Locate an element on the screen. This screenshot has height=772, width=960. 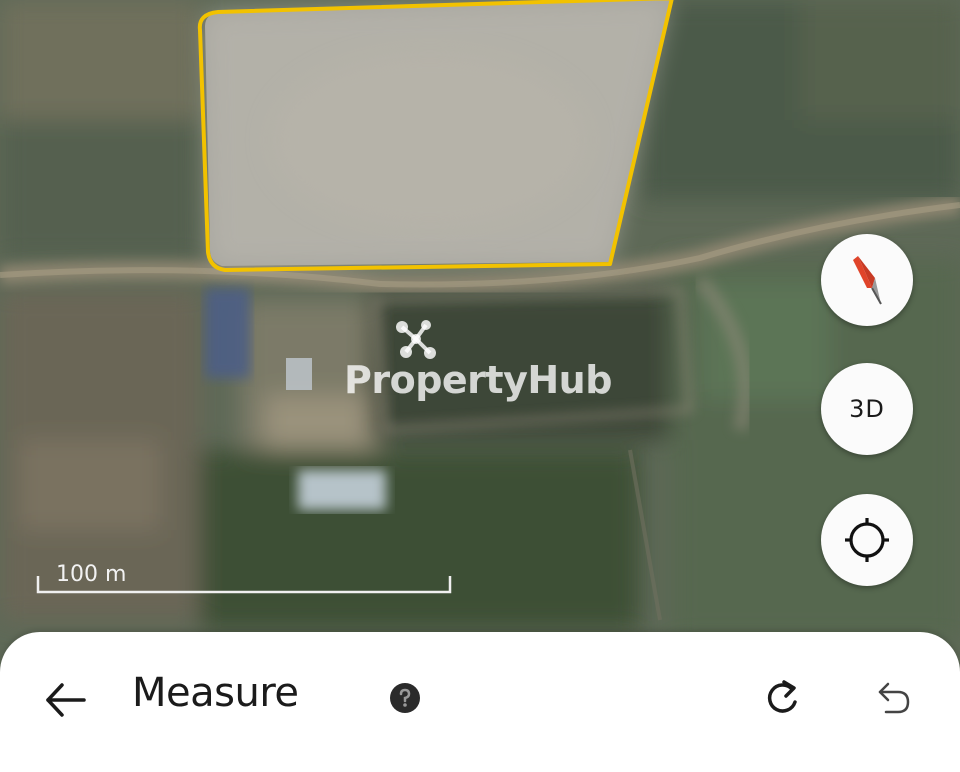
page-title: Measure is located at coordinates (215, 693).